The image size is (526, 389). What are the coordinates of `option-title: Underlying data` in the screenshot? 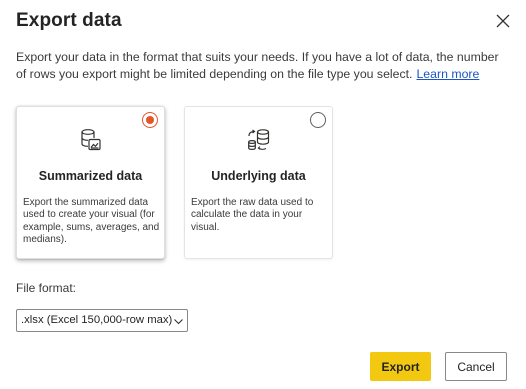 It's located at (258, 176).